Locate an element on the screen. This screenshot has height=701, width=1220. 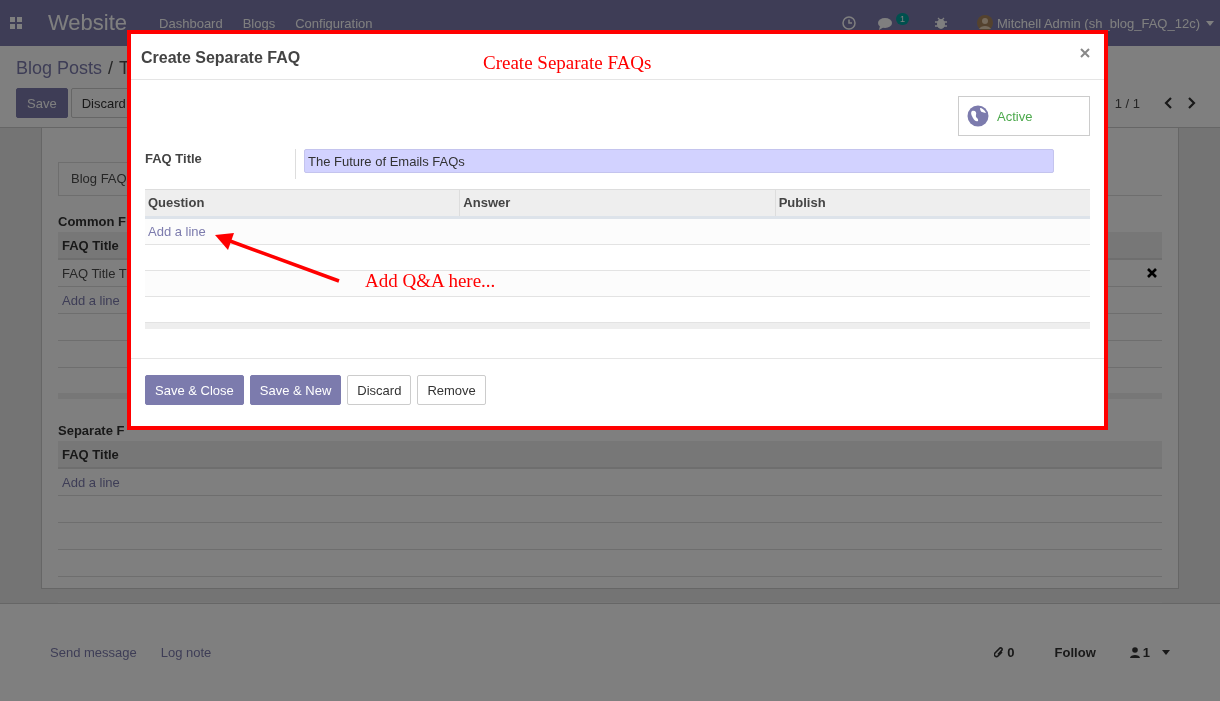
section-title: Common F is located at coordinates (92, 221).